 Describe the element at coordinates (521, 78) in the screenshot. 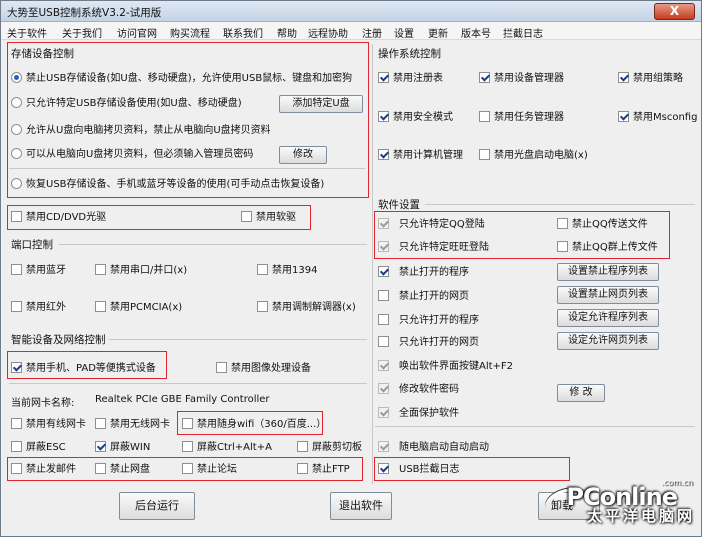

I see `disable-device-manager: 禁用设备管理器` at that location.